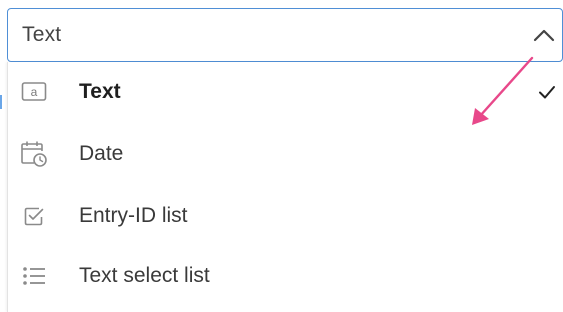  I want to click on svg-text: a, so click(34, 92).